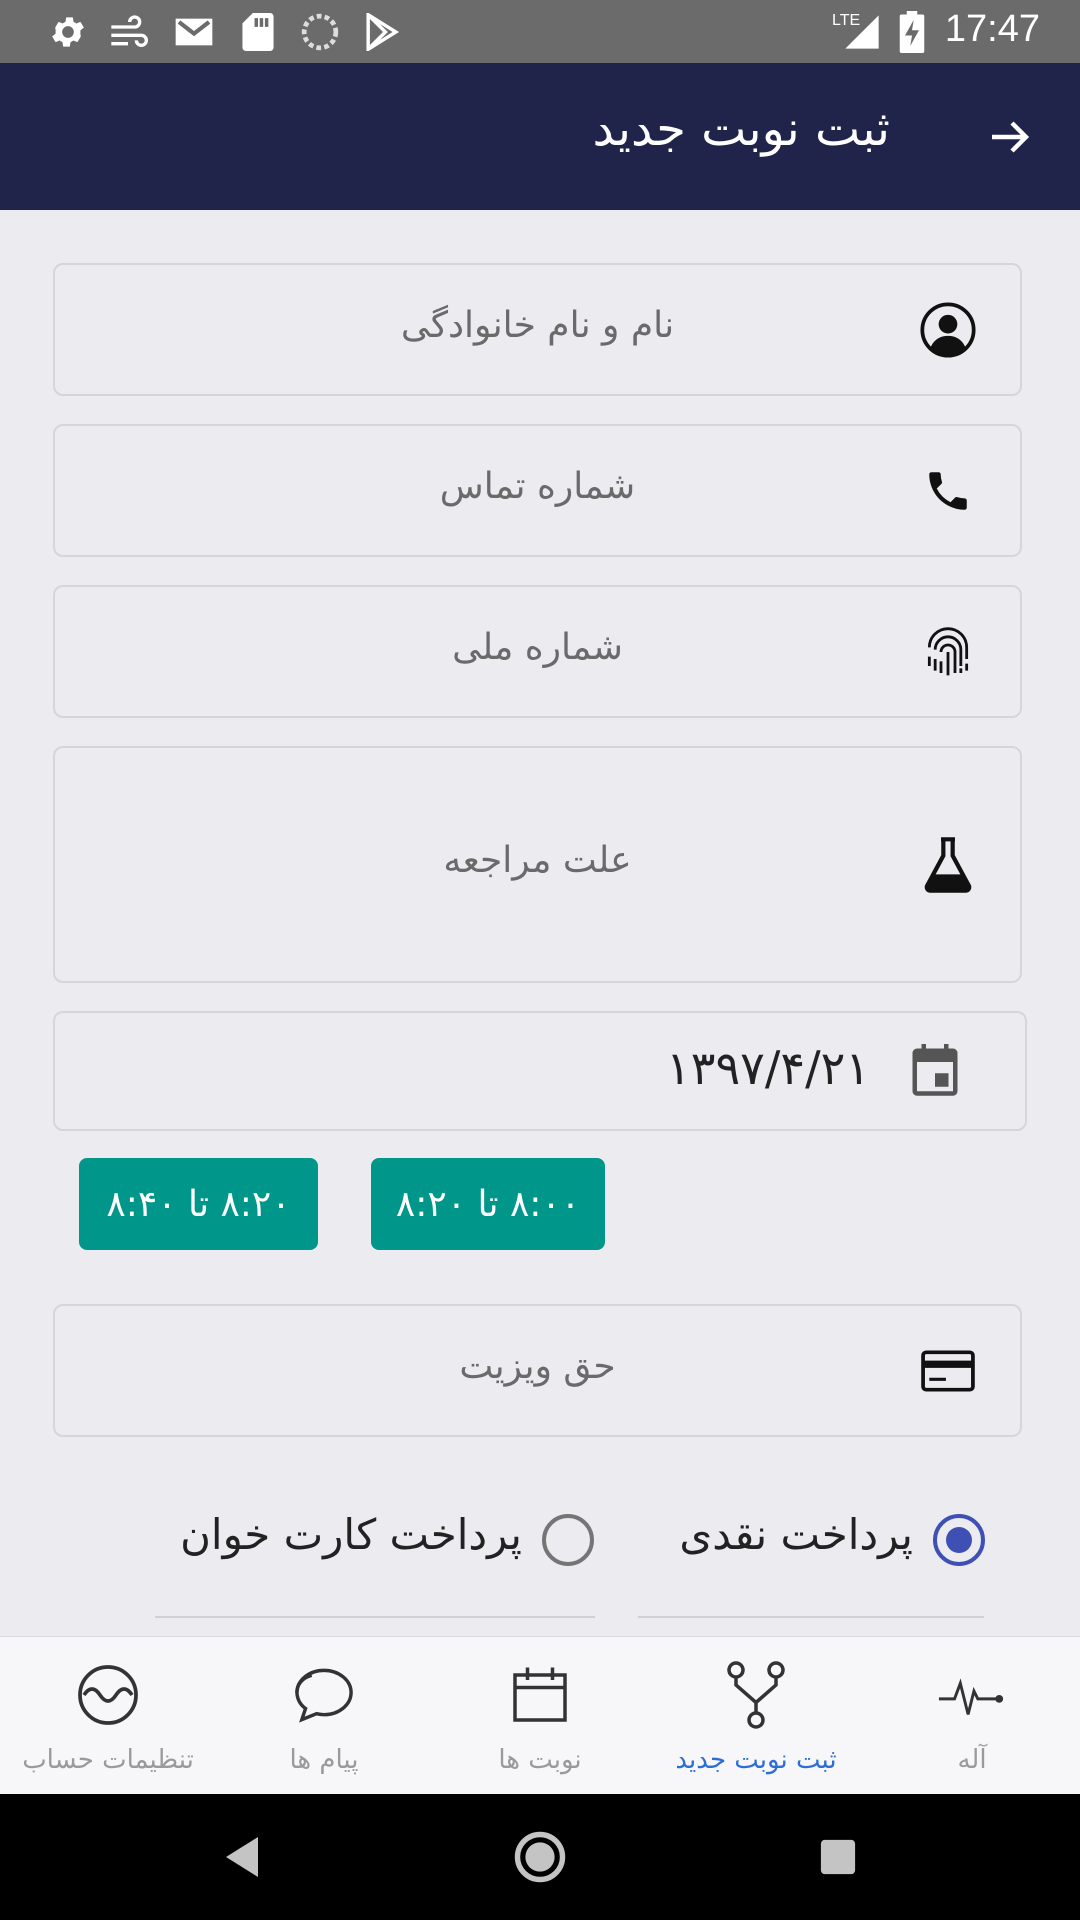 Image resolution: width=1080 pixels, height=1920 pixels. I want to click on wave-circle-icon, so click(108, 1695).